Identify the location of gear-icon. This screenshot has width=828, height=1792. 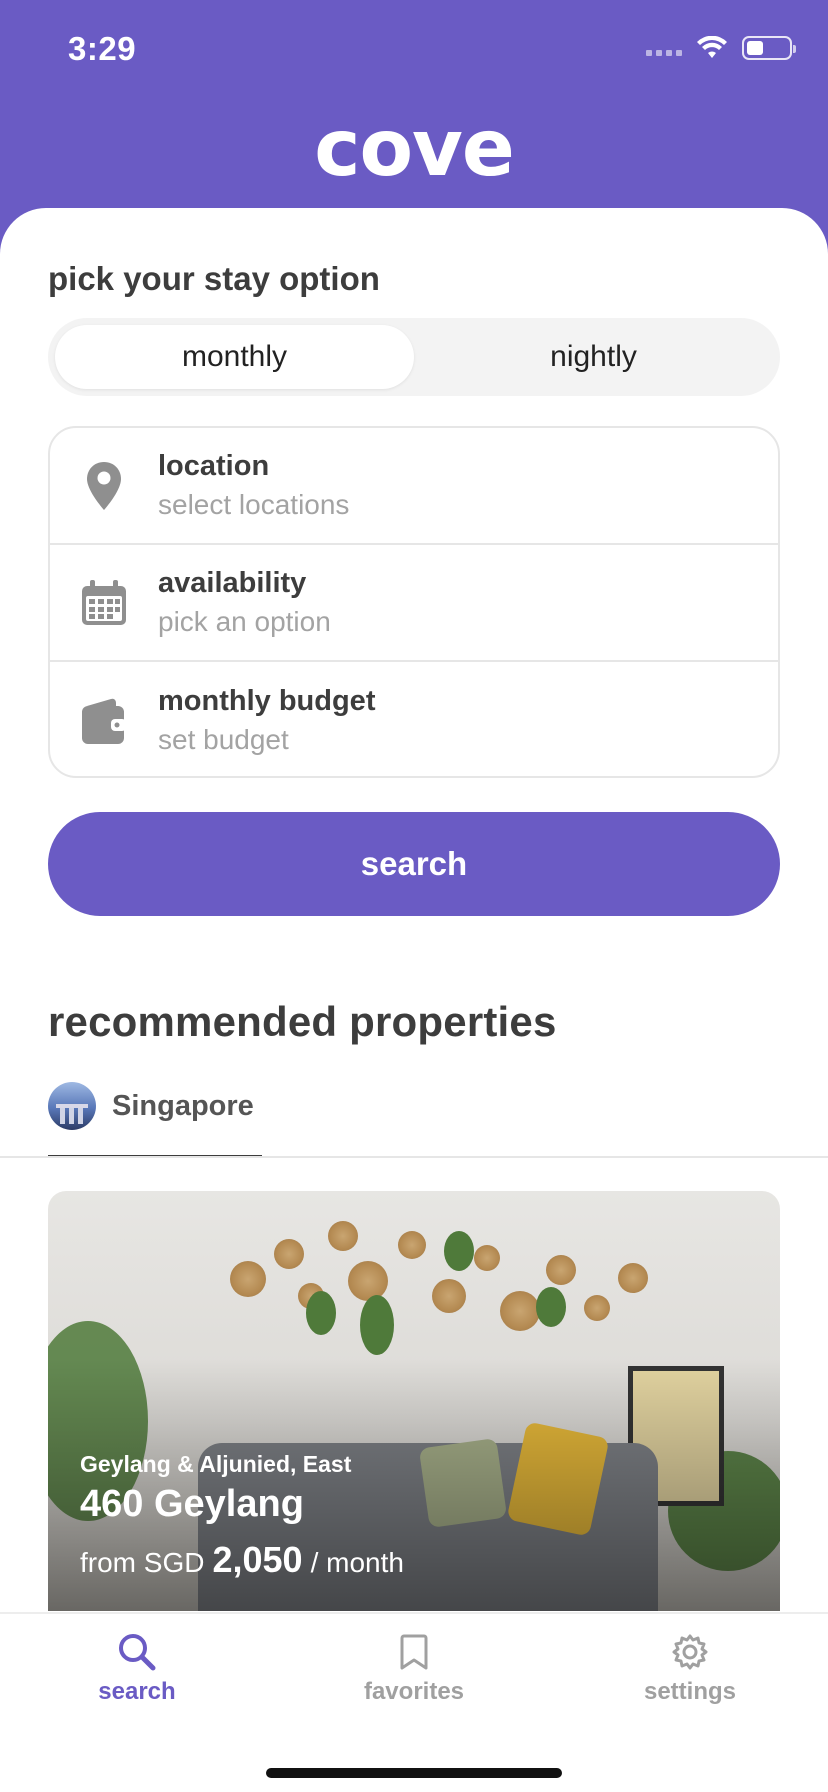
(690, 1652).